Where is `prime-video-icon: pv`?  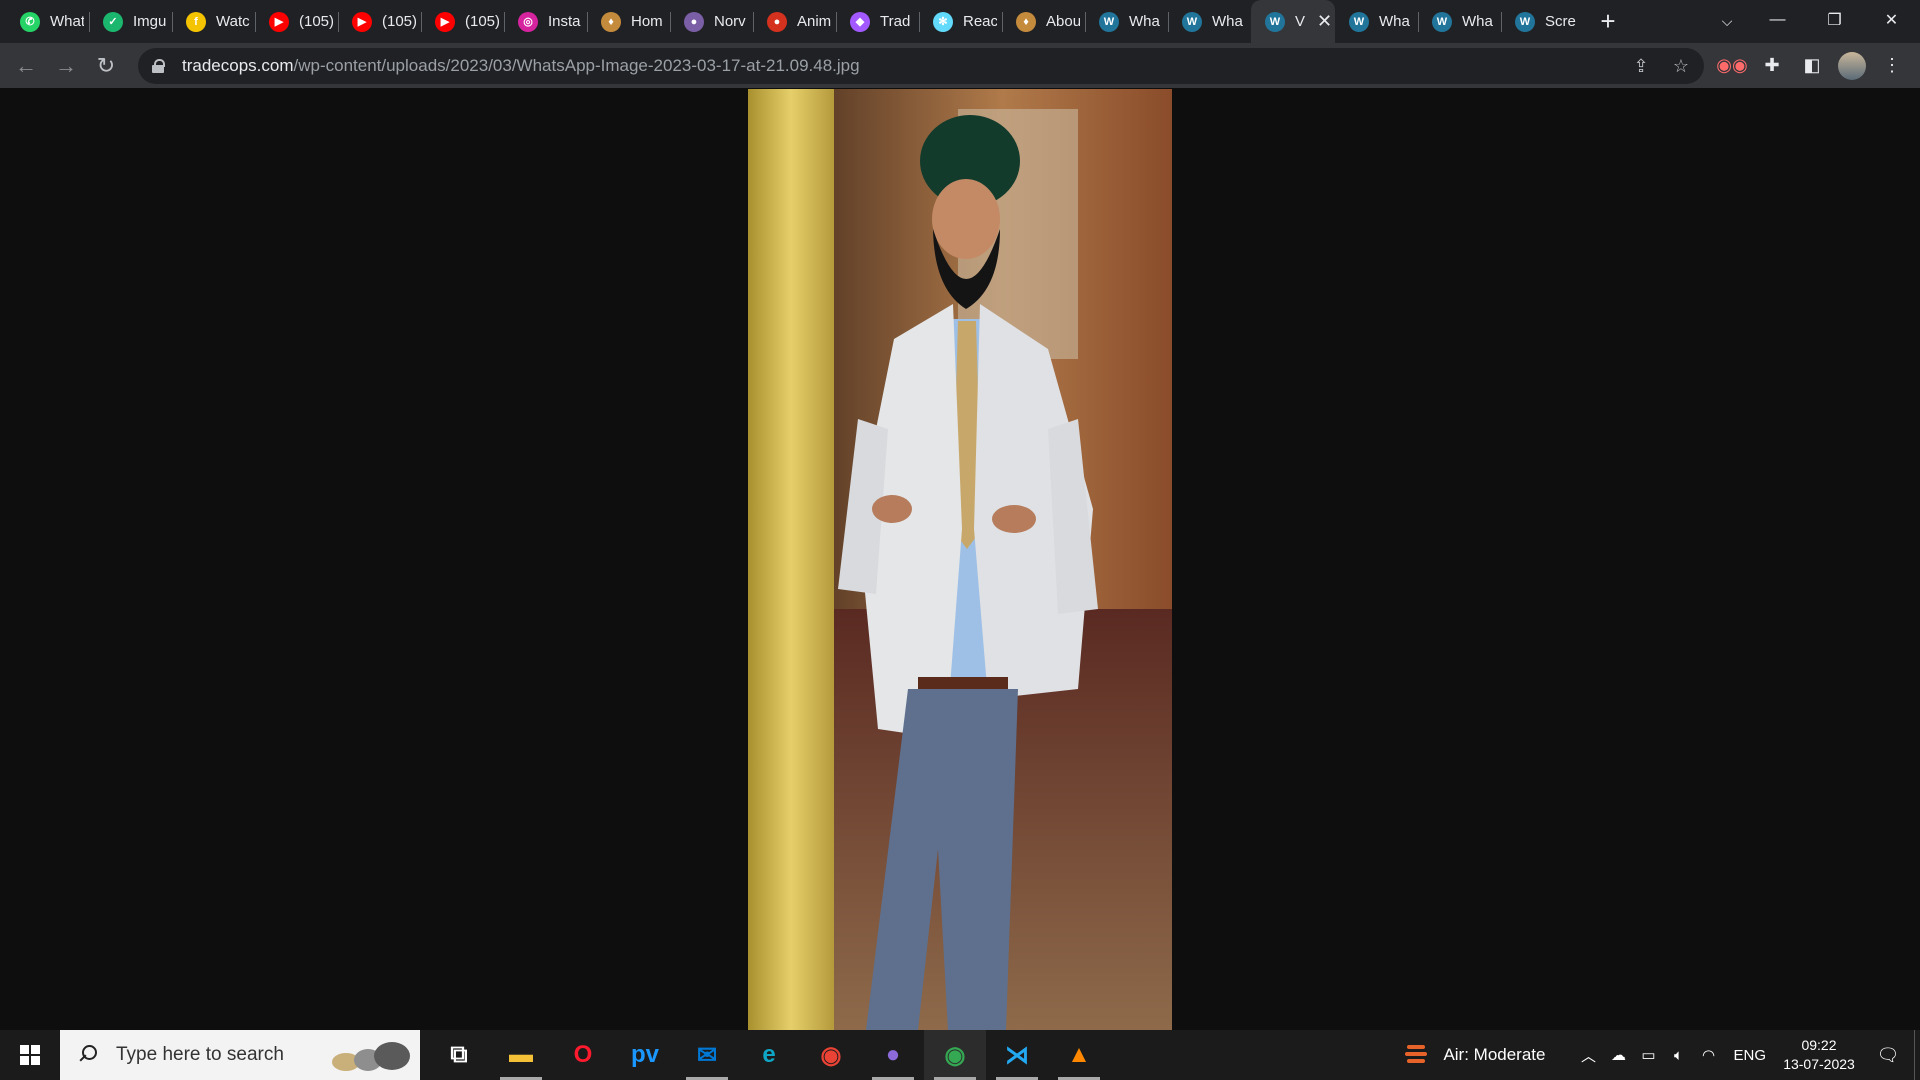
prime-video-icon: pv is located at coordinates (644, 1054).